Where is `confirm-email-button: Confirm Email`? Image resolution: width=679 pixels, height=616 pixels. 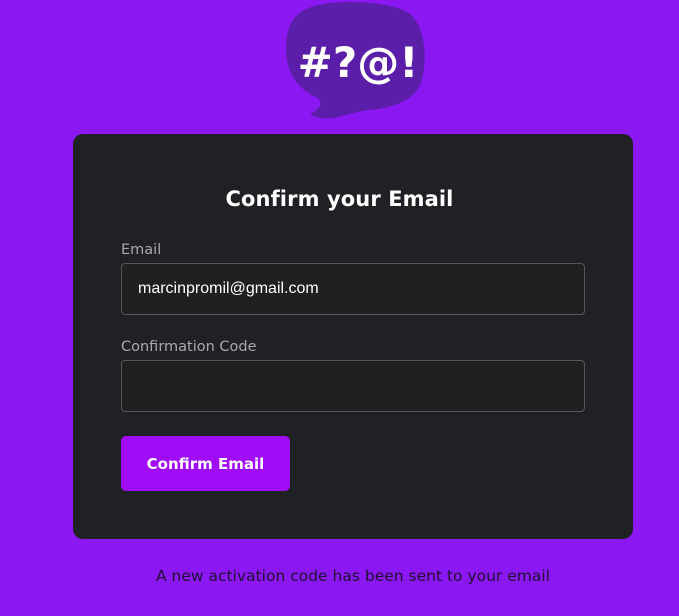 confirm-email-button: Confirm Email is located at coordinates (205, 463).